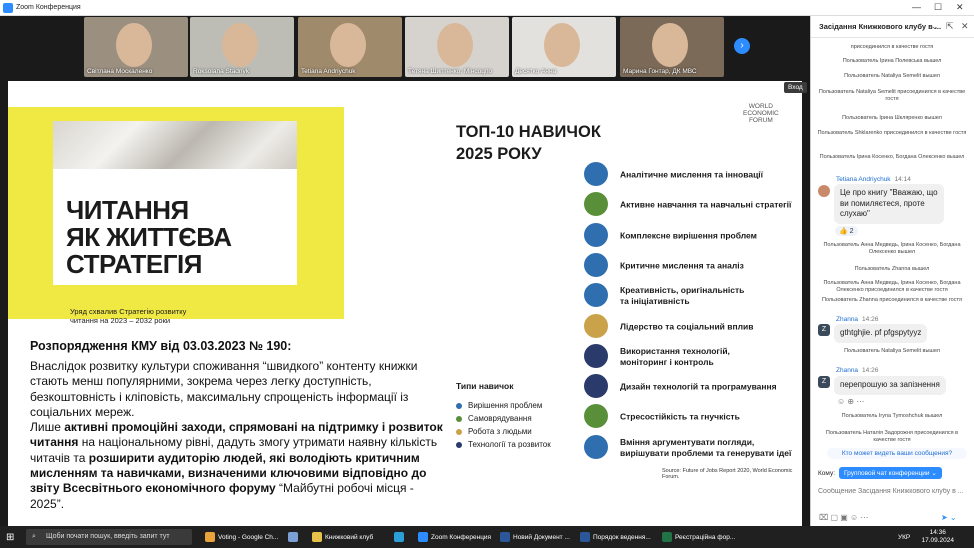  I want to click on skill-item: Активне навчання та навчальні стратегії, so click(693, 205).